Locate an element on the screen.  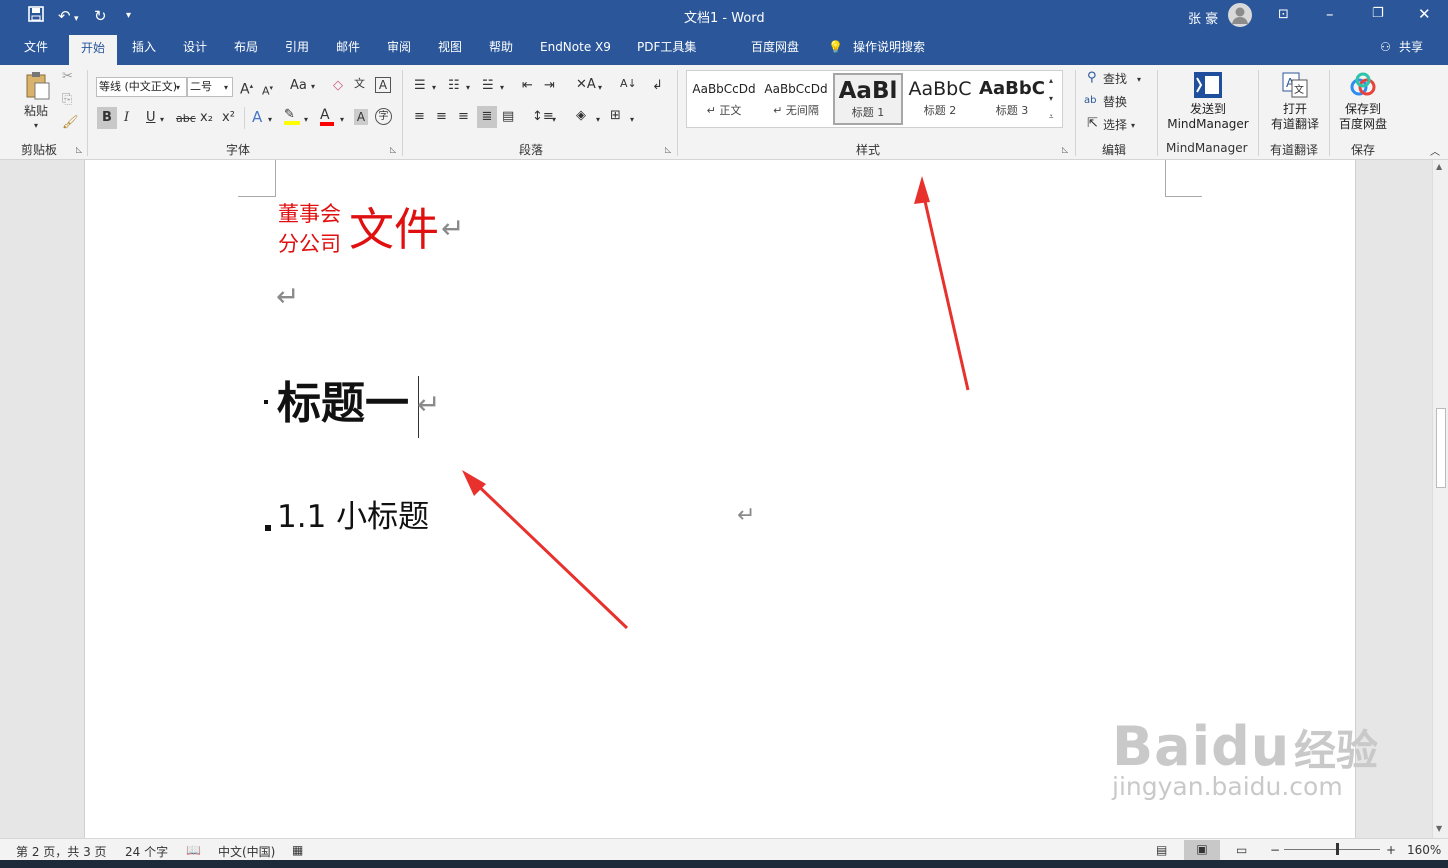
vertical-scrollbar: ▲ ▼ is located at coordinates (1440, 499).